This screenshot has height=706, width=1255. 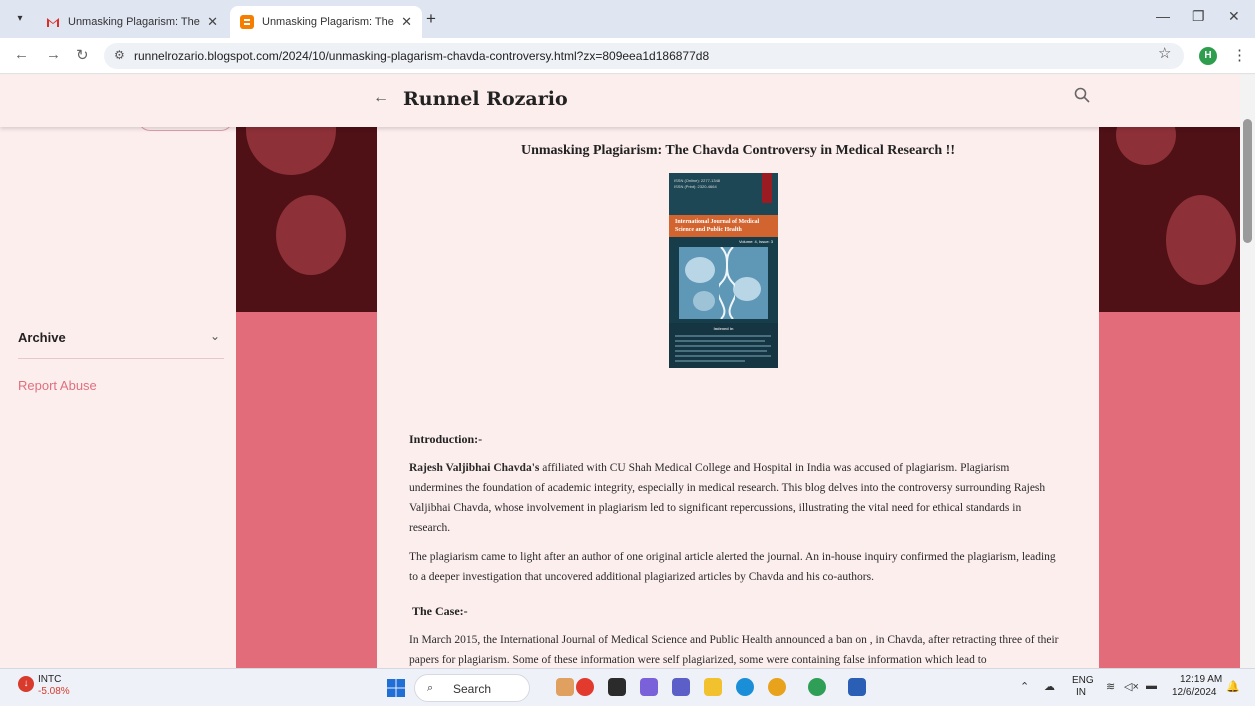 I want to click on chevron-up-icon: ⌃, so click(x=1024, y=686).